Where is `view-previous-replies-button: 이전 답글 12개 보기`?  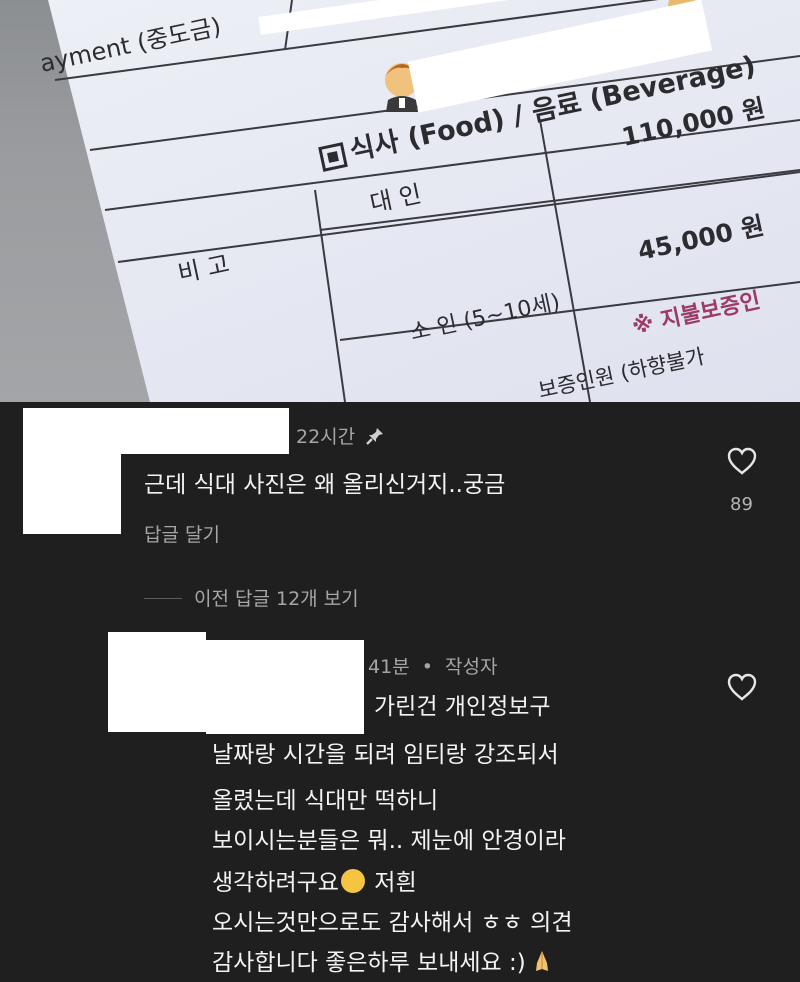
view-previous-replies-button: 이전 답글 12개 보기 is located at coordinates (276, 597).